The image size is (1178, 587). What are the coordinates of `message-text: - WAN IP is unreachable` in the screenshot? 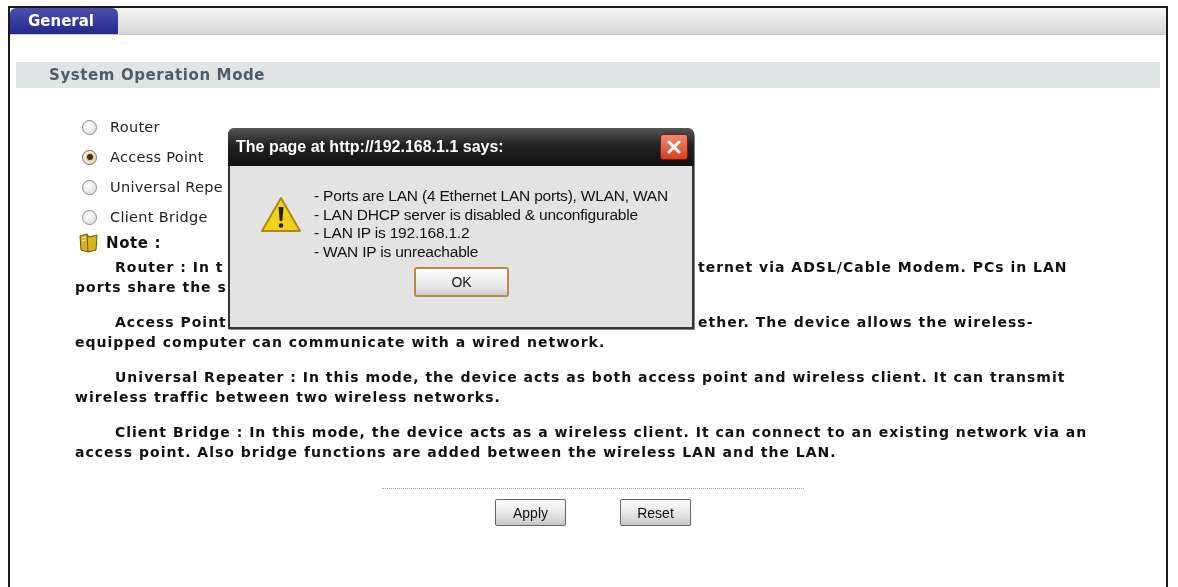 It's located at (397, 251).